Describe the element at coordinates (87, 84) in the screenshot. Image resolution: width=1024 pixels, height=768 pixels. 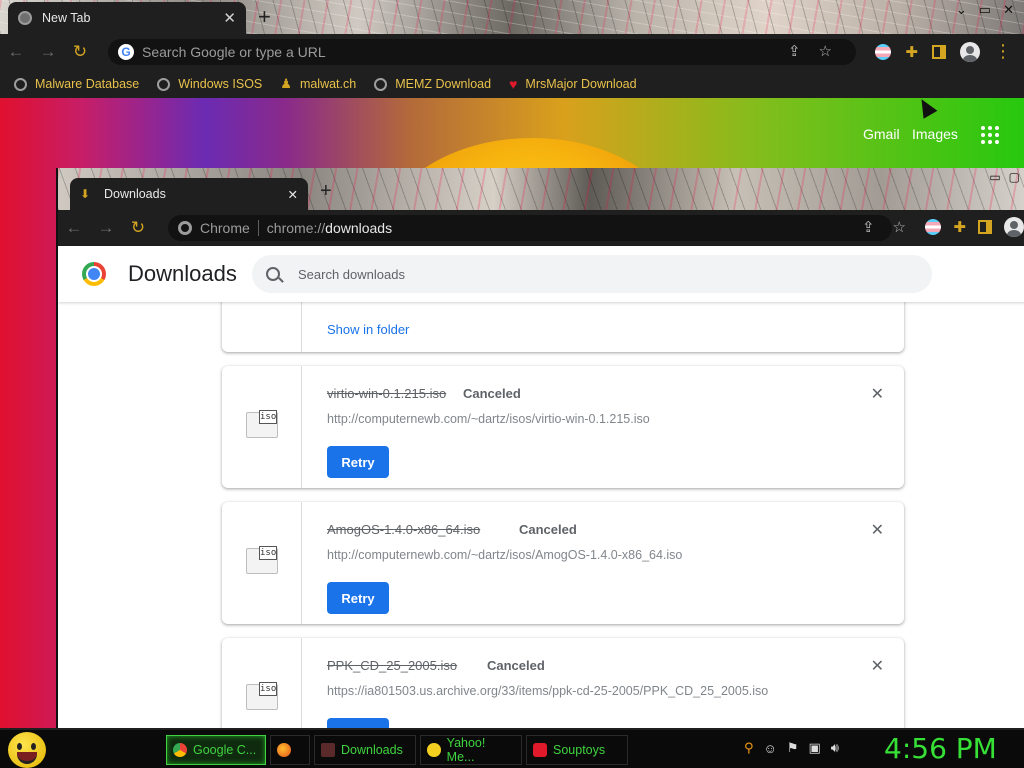
I see `bookmark-label: Malware Database` at that location.